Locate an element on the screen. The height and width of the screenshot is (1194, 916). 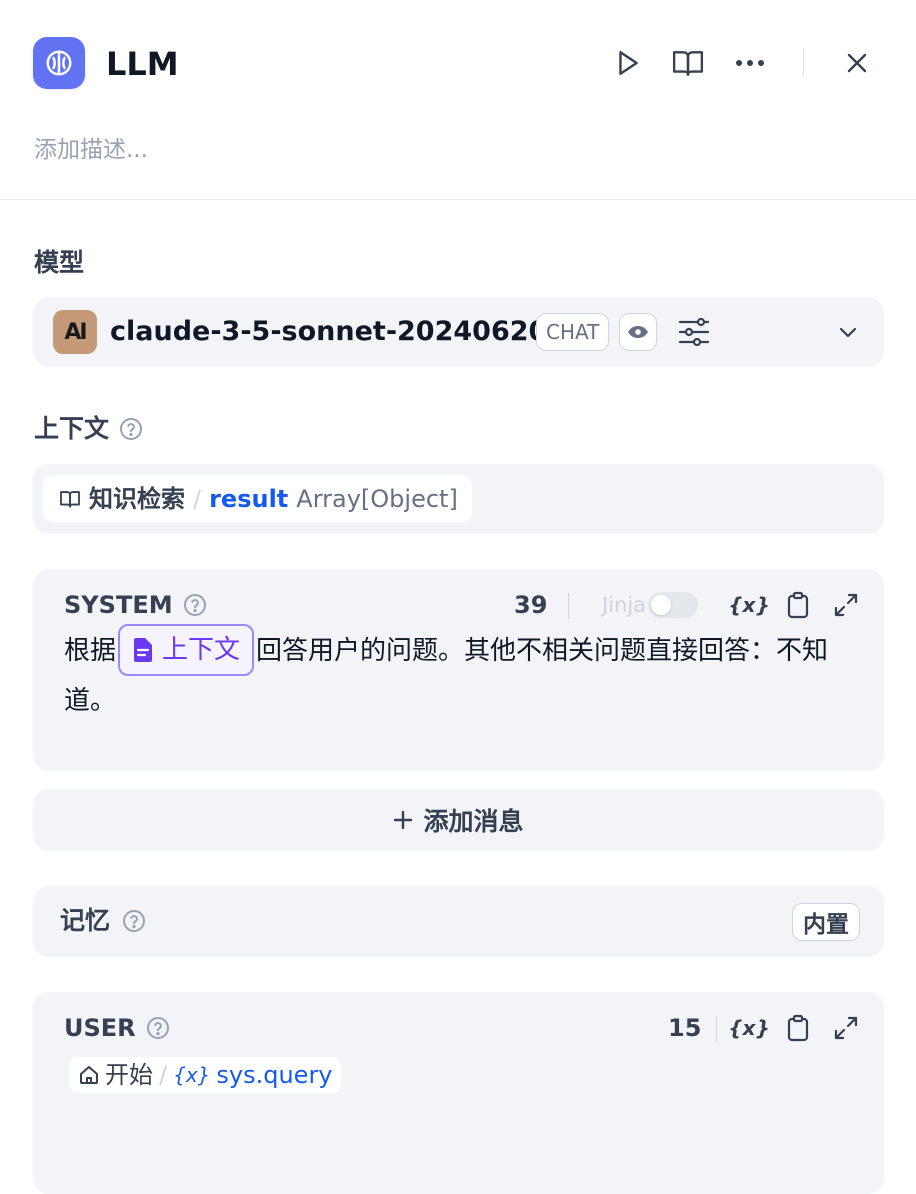
context-variable-chip: 知识检索 / result Array[Object] is located at coordinates (257, 498).